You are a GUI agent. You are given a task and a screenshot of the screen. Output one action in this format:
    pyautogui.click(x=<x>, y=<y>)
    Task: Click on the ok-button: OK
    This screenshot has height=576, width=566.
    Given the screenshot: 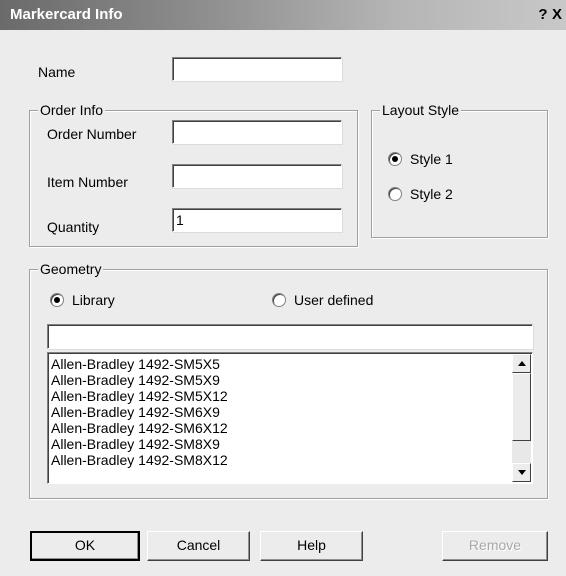 What is the action you would take?
    pyautogui.click(x=85, y=546)
    